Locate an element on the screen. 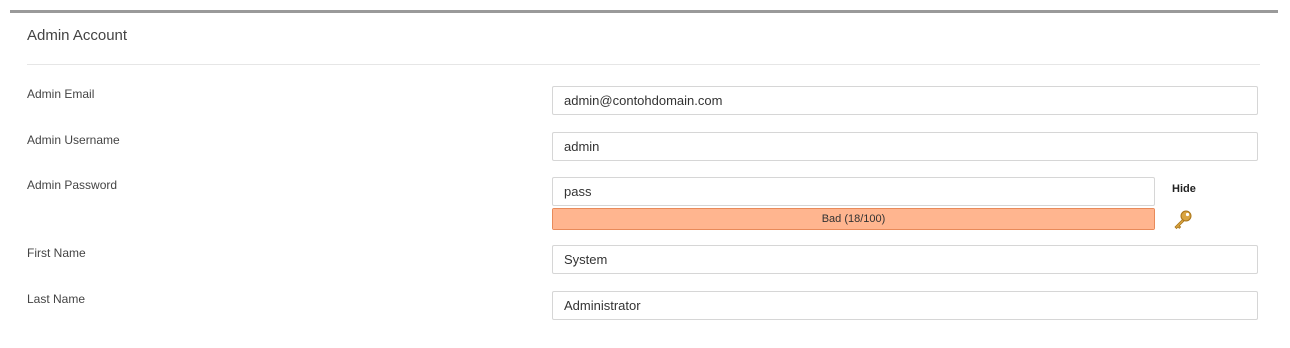  password-strength-meter: Bad (18/100) is located at coordinates (853, 219).